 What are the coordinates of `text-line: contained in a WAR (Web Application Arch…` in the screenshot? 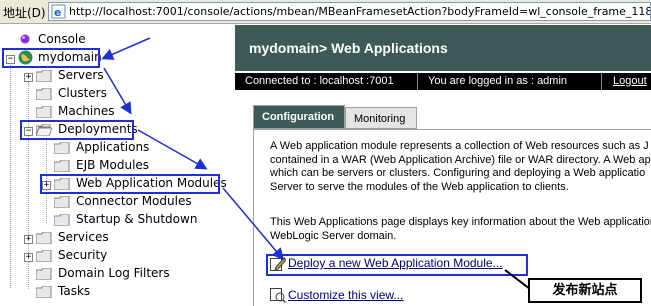 It's located at (460, 159).